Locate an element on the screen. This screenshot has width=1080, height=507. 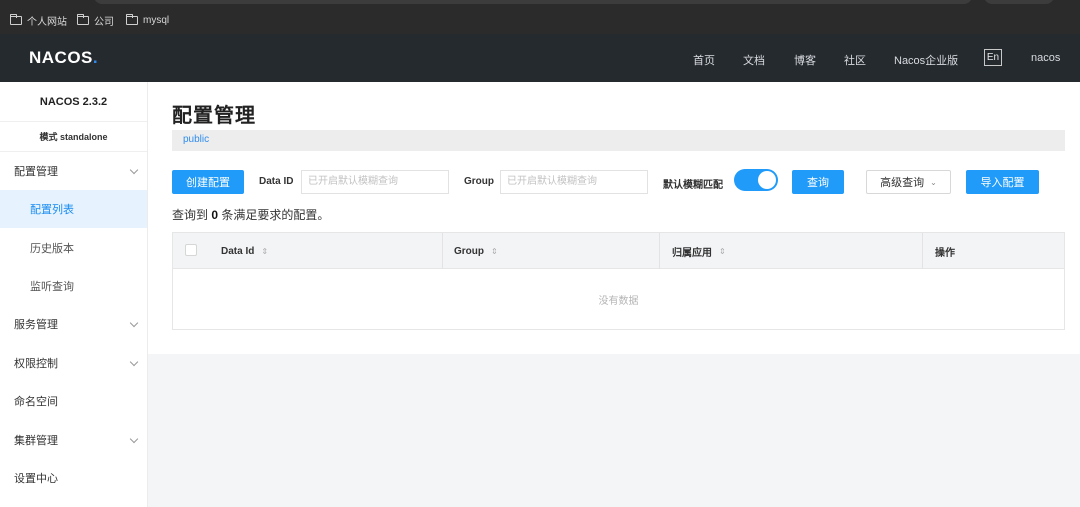
mode-label: 模式 standalone is located at coordinates (73, 137).